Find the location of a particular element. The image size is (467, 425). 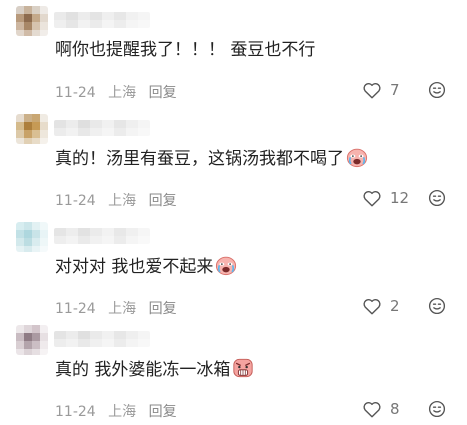

comment-text-content: 啊你也提醒我了！！！ 蚕豆也不行 is located at coordinates (185, 50).